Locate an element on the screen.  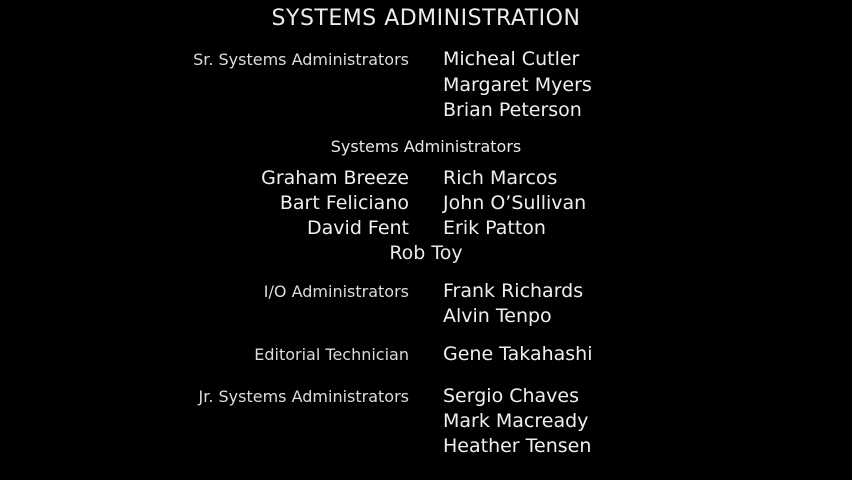
credit-name: Alvin Tenpo is located at coordinates (497, 316).